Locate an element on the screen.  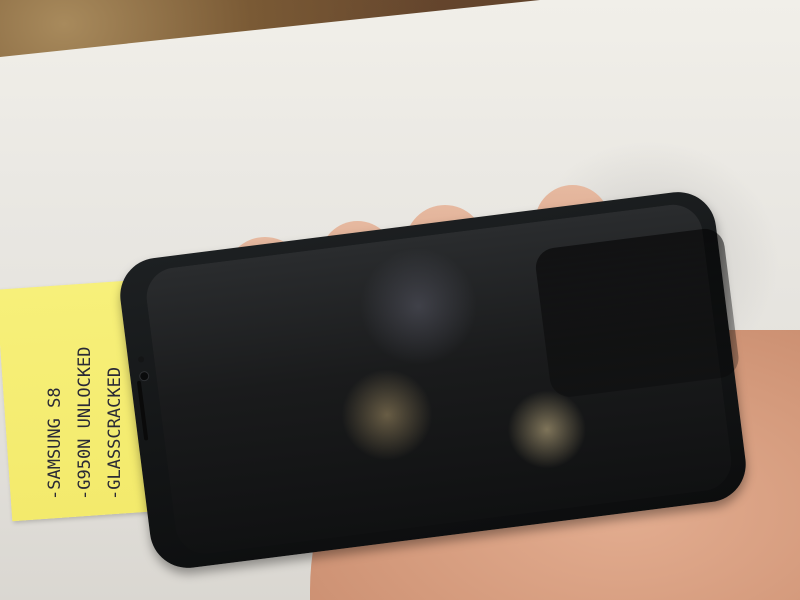
note-line-model: -SAMSUNG S8 is located at coordinates (55, 443).